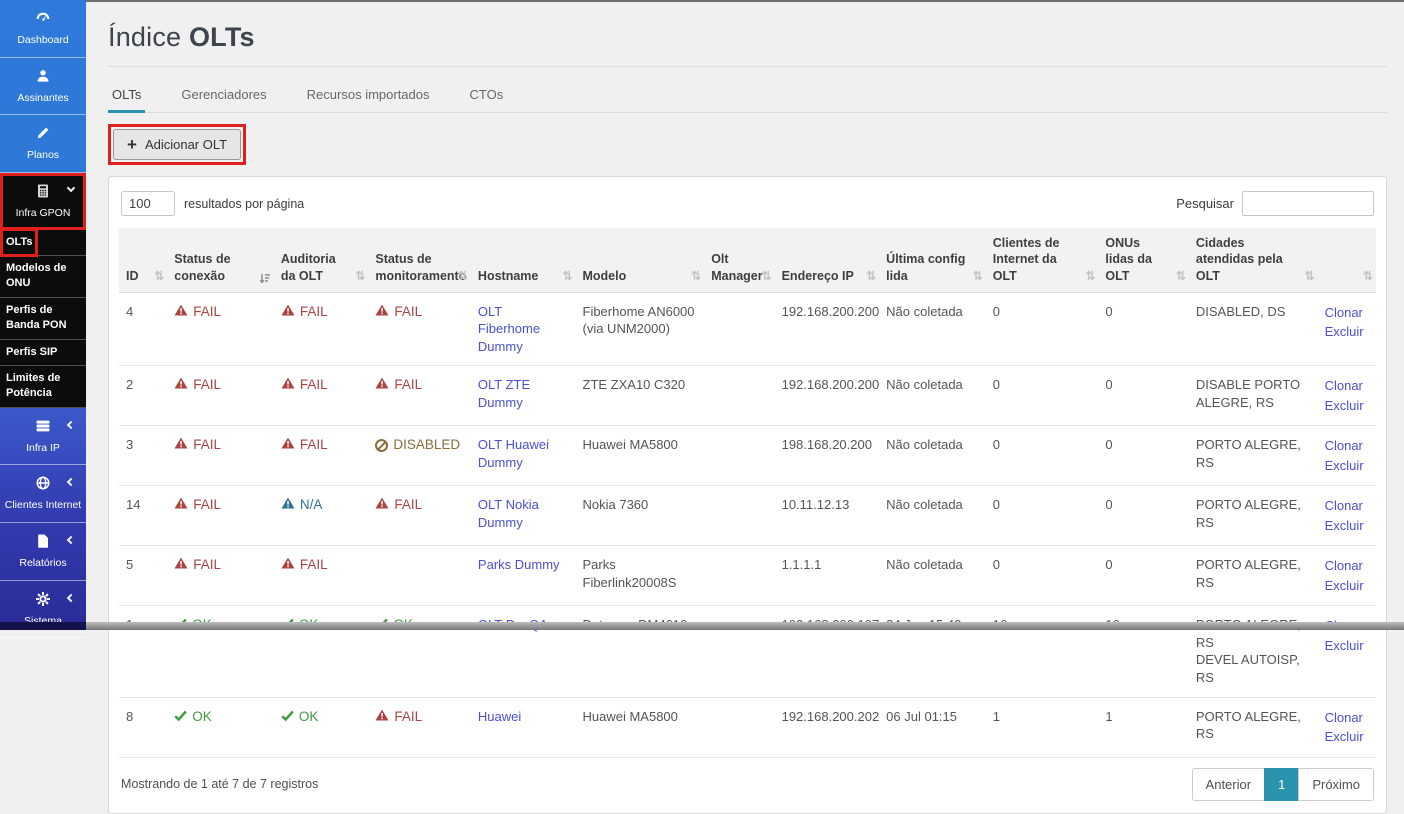 This screenshot has height=814, width=1404. What do you see at coordinates (519, 564) in the screenshot?
I see `hostname-link: Parks Dummy` at bounding box center [519, 564].